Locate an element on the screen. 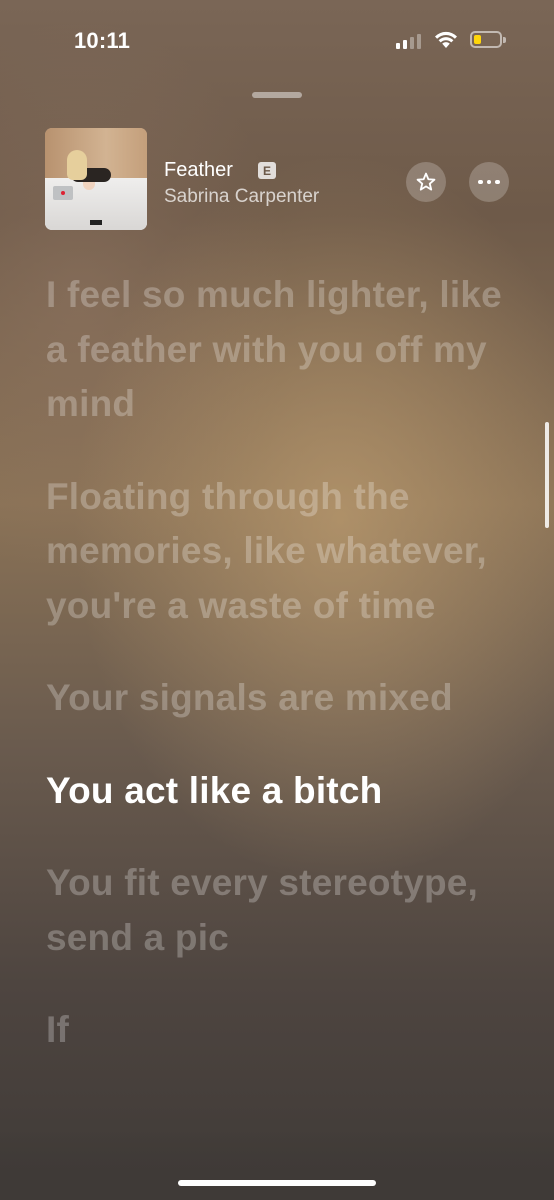  more-options-button is located at coordinates (489, 182).